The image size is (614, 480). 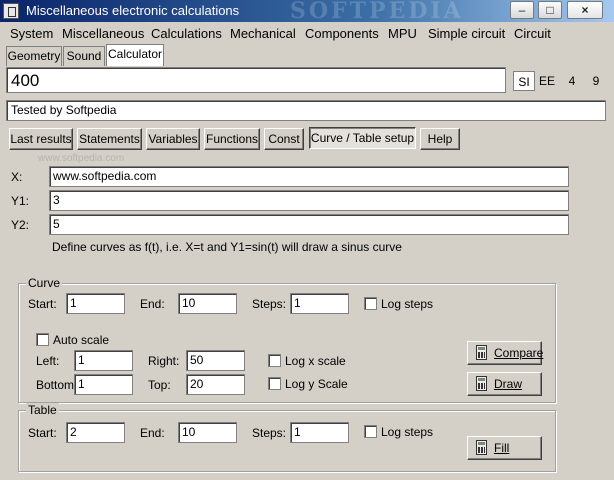 I want to click on table-log-steps-label: Log steps, so click(x=407, y=432).